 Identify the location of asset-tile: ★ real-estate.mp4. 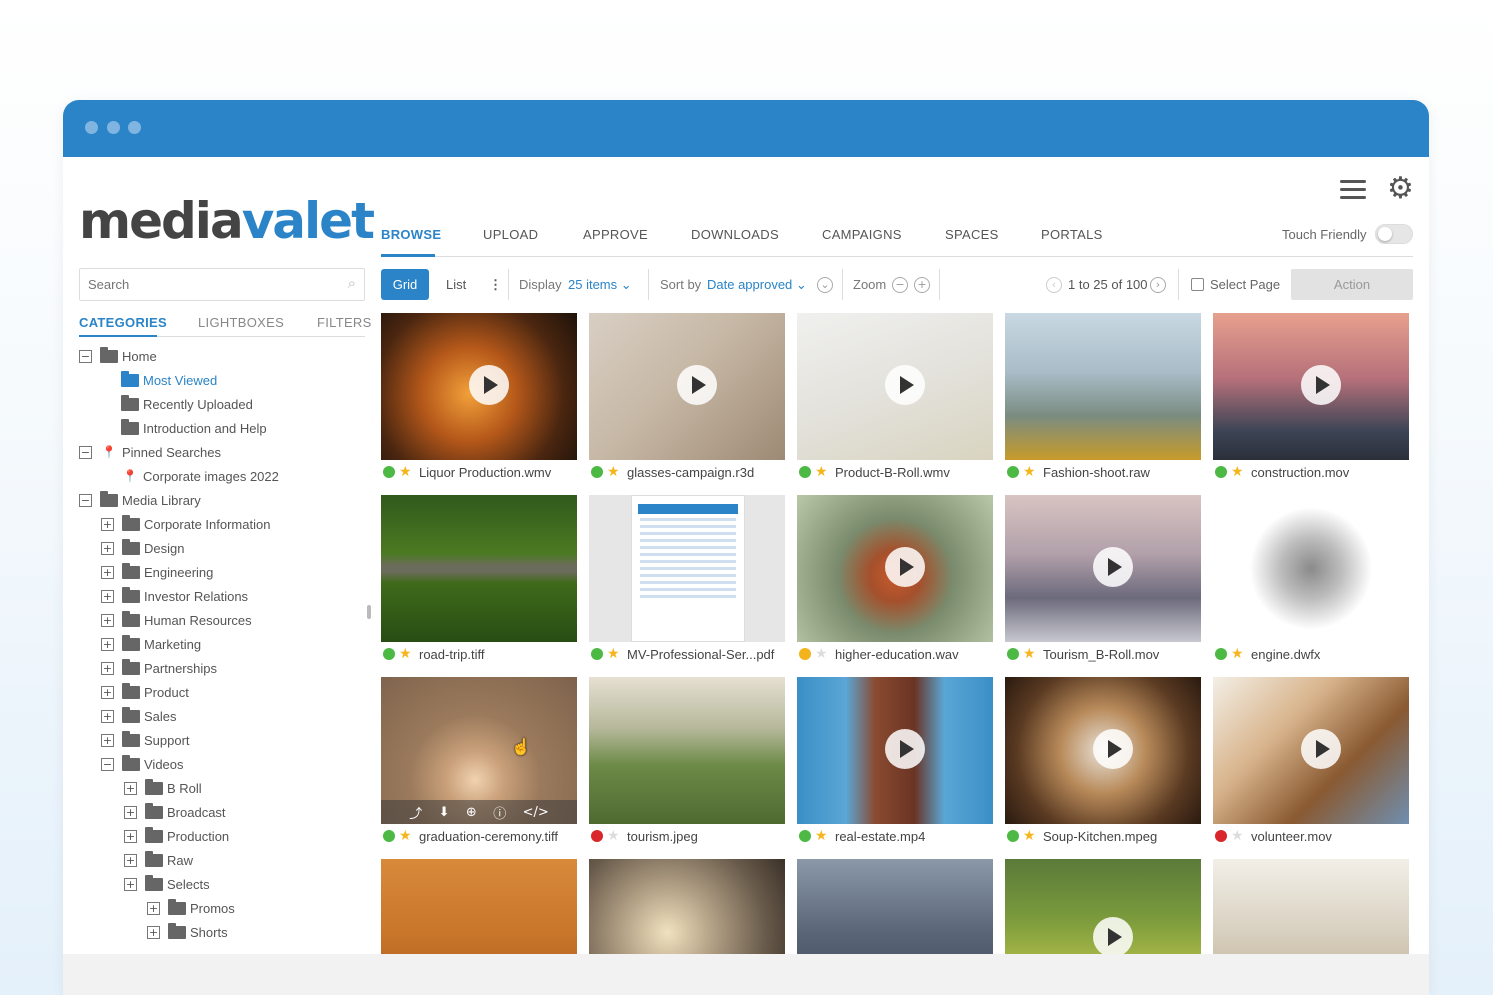
(895, 762).